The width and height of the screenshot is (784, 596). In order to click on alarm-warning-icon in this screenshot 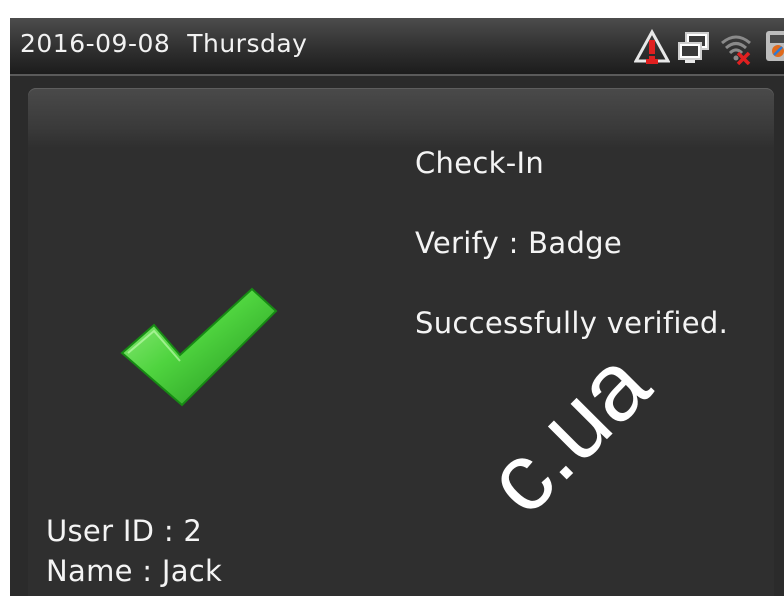, I will do `click(652, 46)`.